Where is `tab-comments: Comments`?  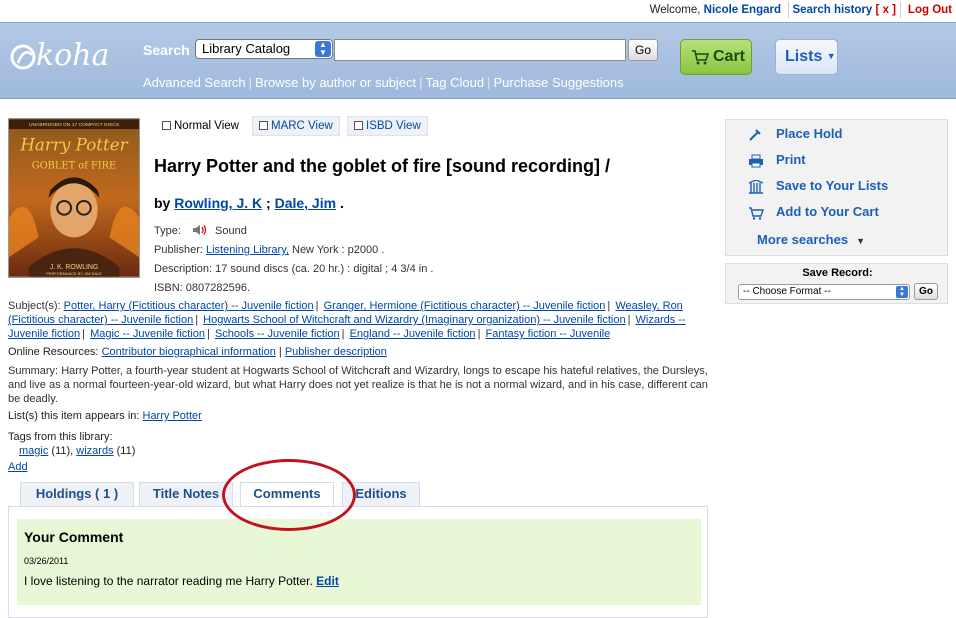
tab-comments: Comments is located at coordinates (287, 494).